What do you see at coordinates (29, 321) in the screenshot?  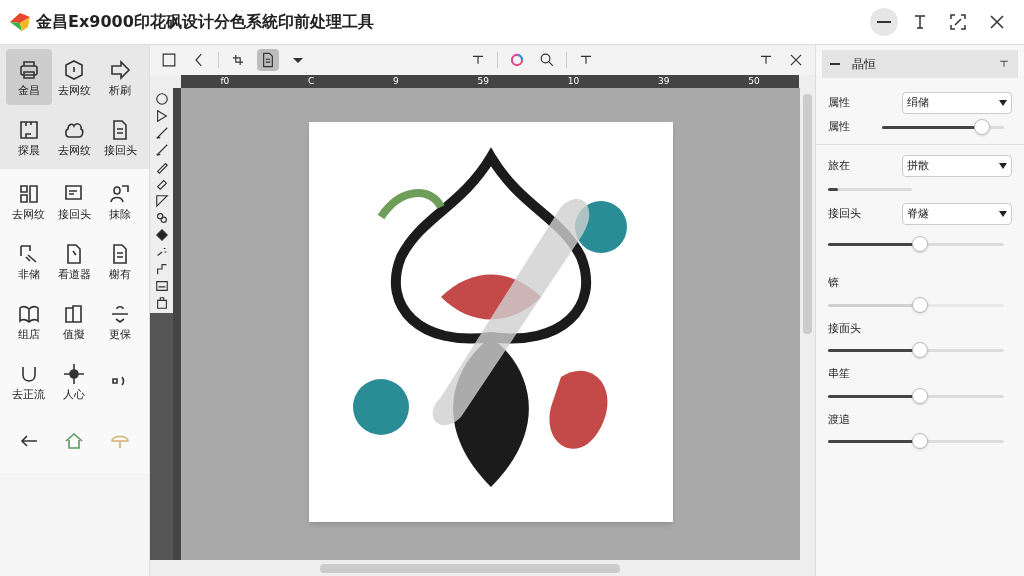 I see `tool-button: 组店` at bounding box center [29, 321].